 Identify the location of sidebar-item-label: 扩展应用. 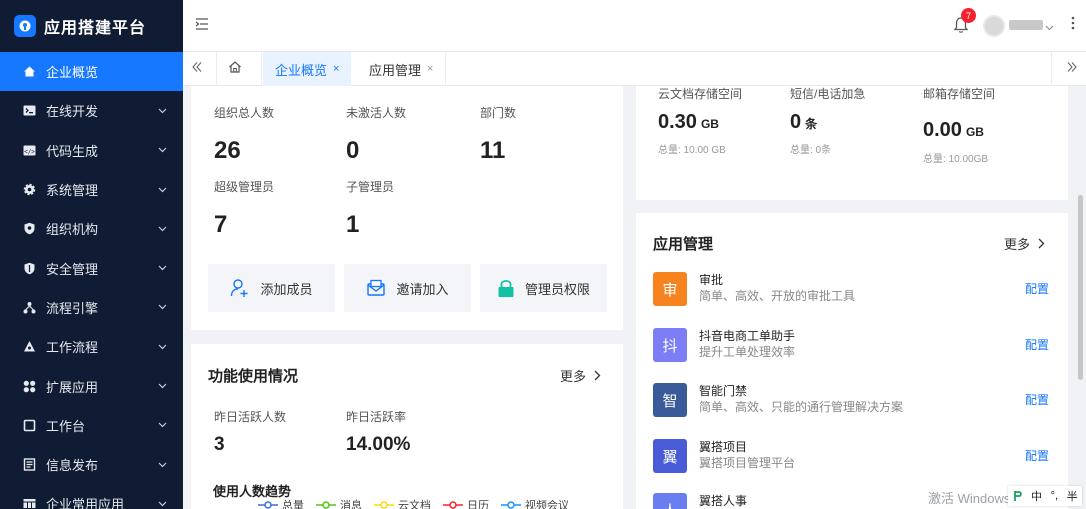
(72, 387).